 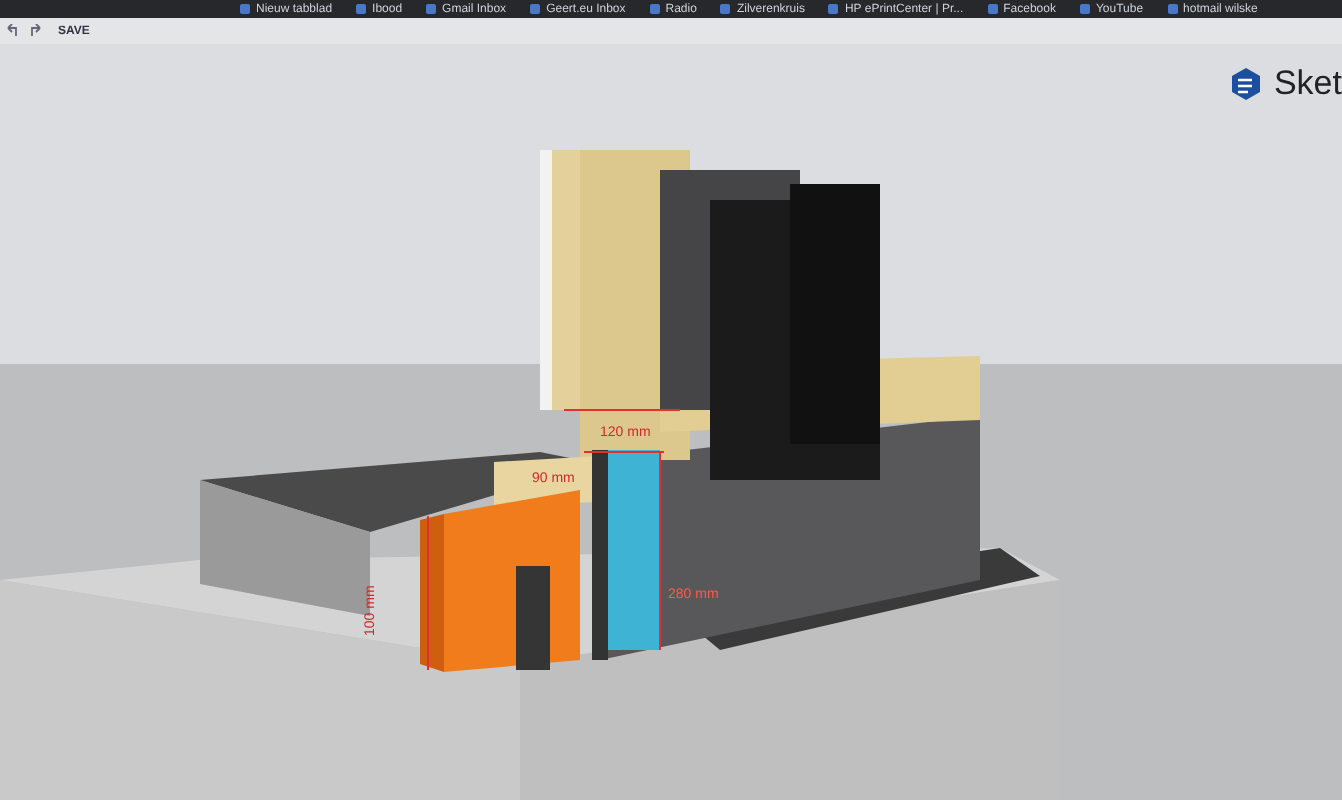 What do you see at coordinates (36, 31) in the screenshot?
I see `redo-icon` at bounding box center [36, 31].